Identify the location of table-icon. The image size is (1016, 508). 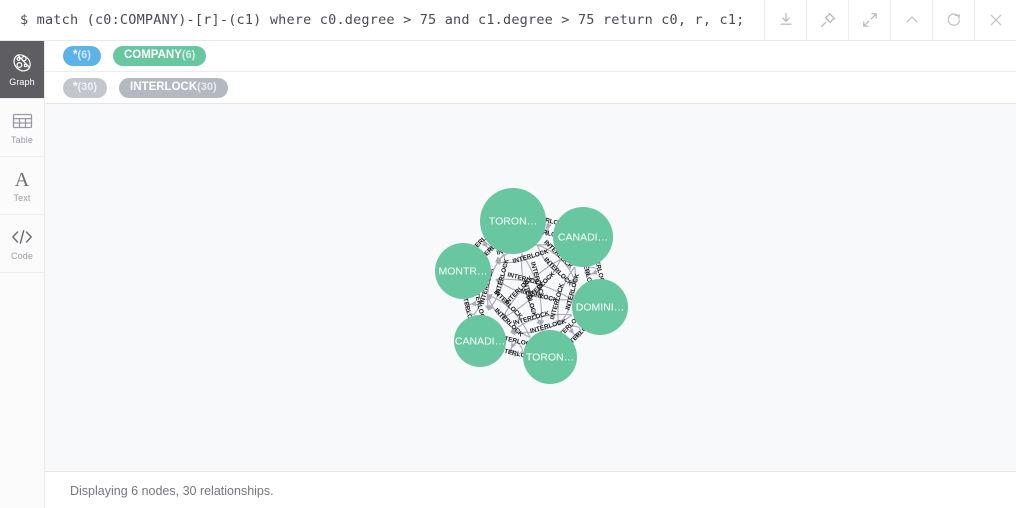
(22, 121).